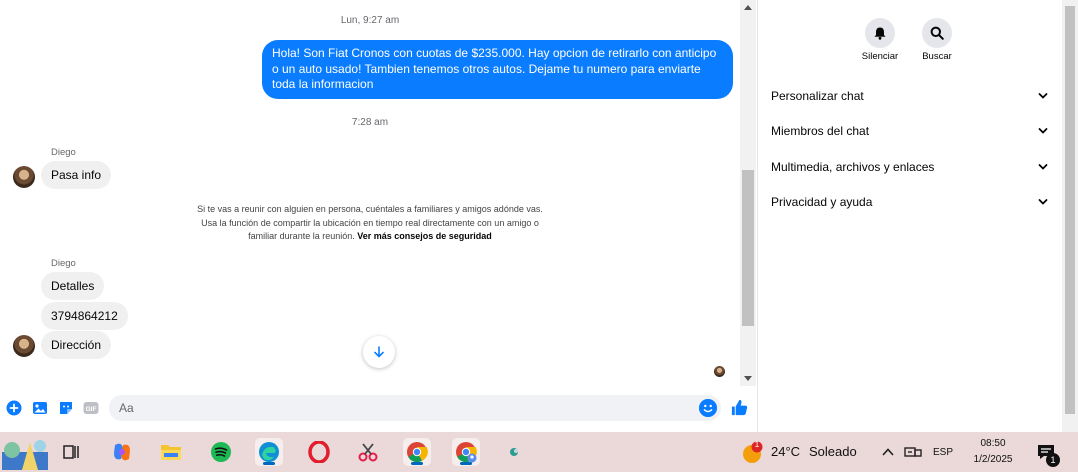  I want to click on arrow-down-icon, so click(379, 352).